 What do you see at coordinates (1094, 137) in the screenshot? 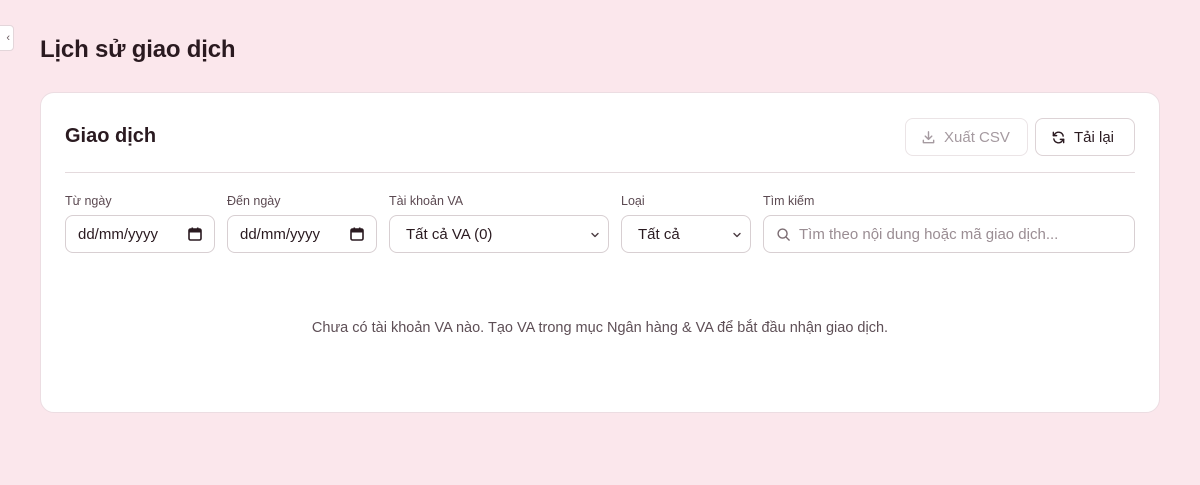
I see `reload-label: Tải lại` at bounding box center [1094, 137].